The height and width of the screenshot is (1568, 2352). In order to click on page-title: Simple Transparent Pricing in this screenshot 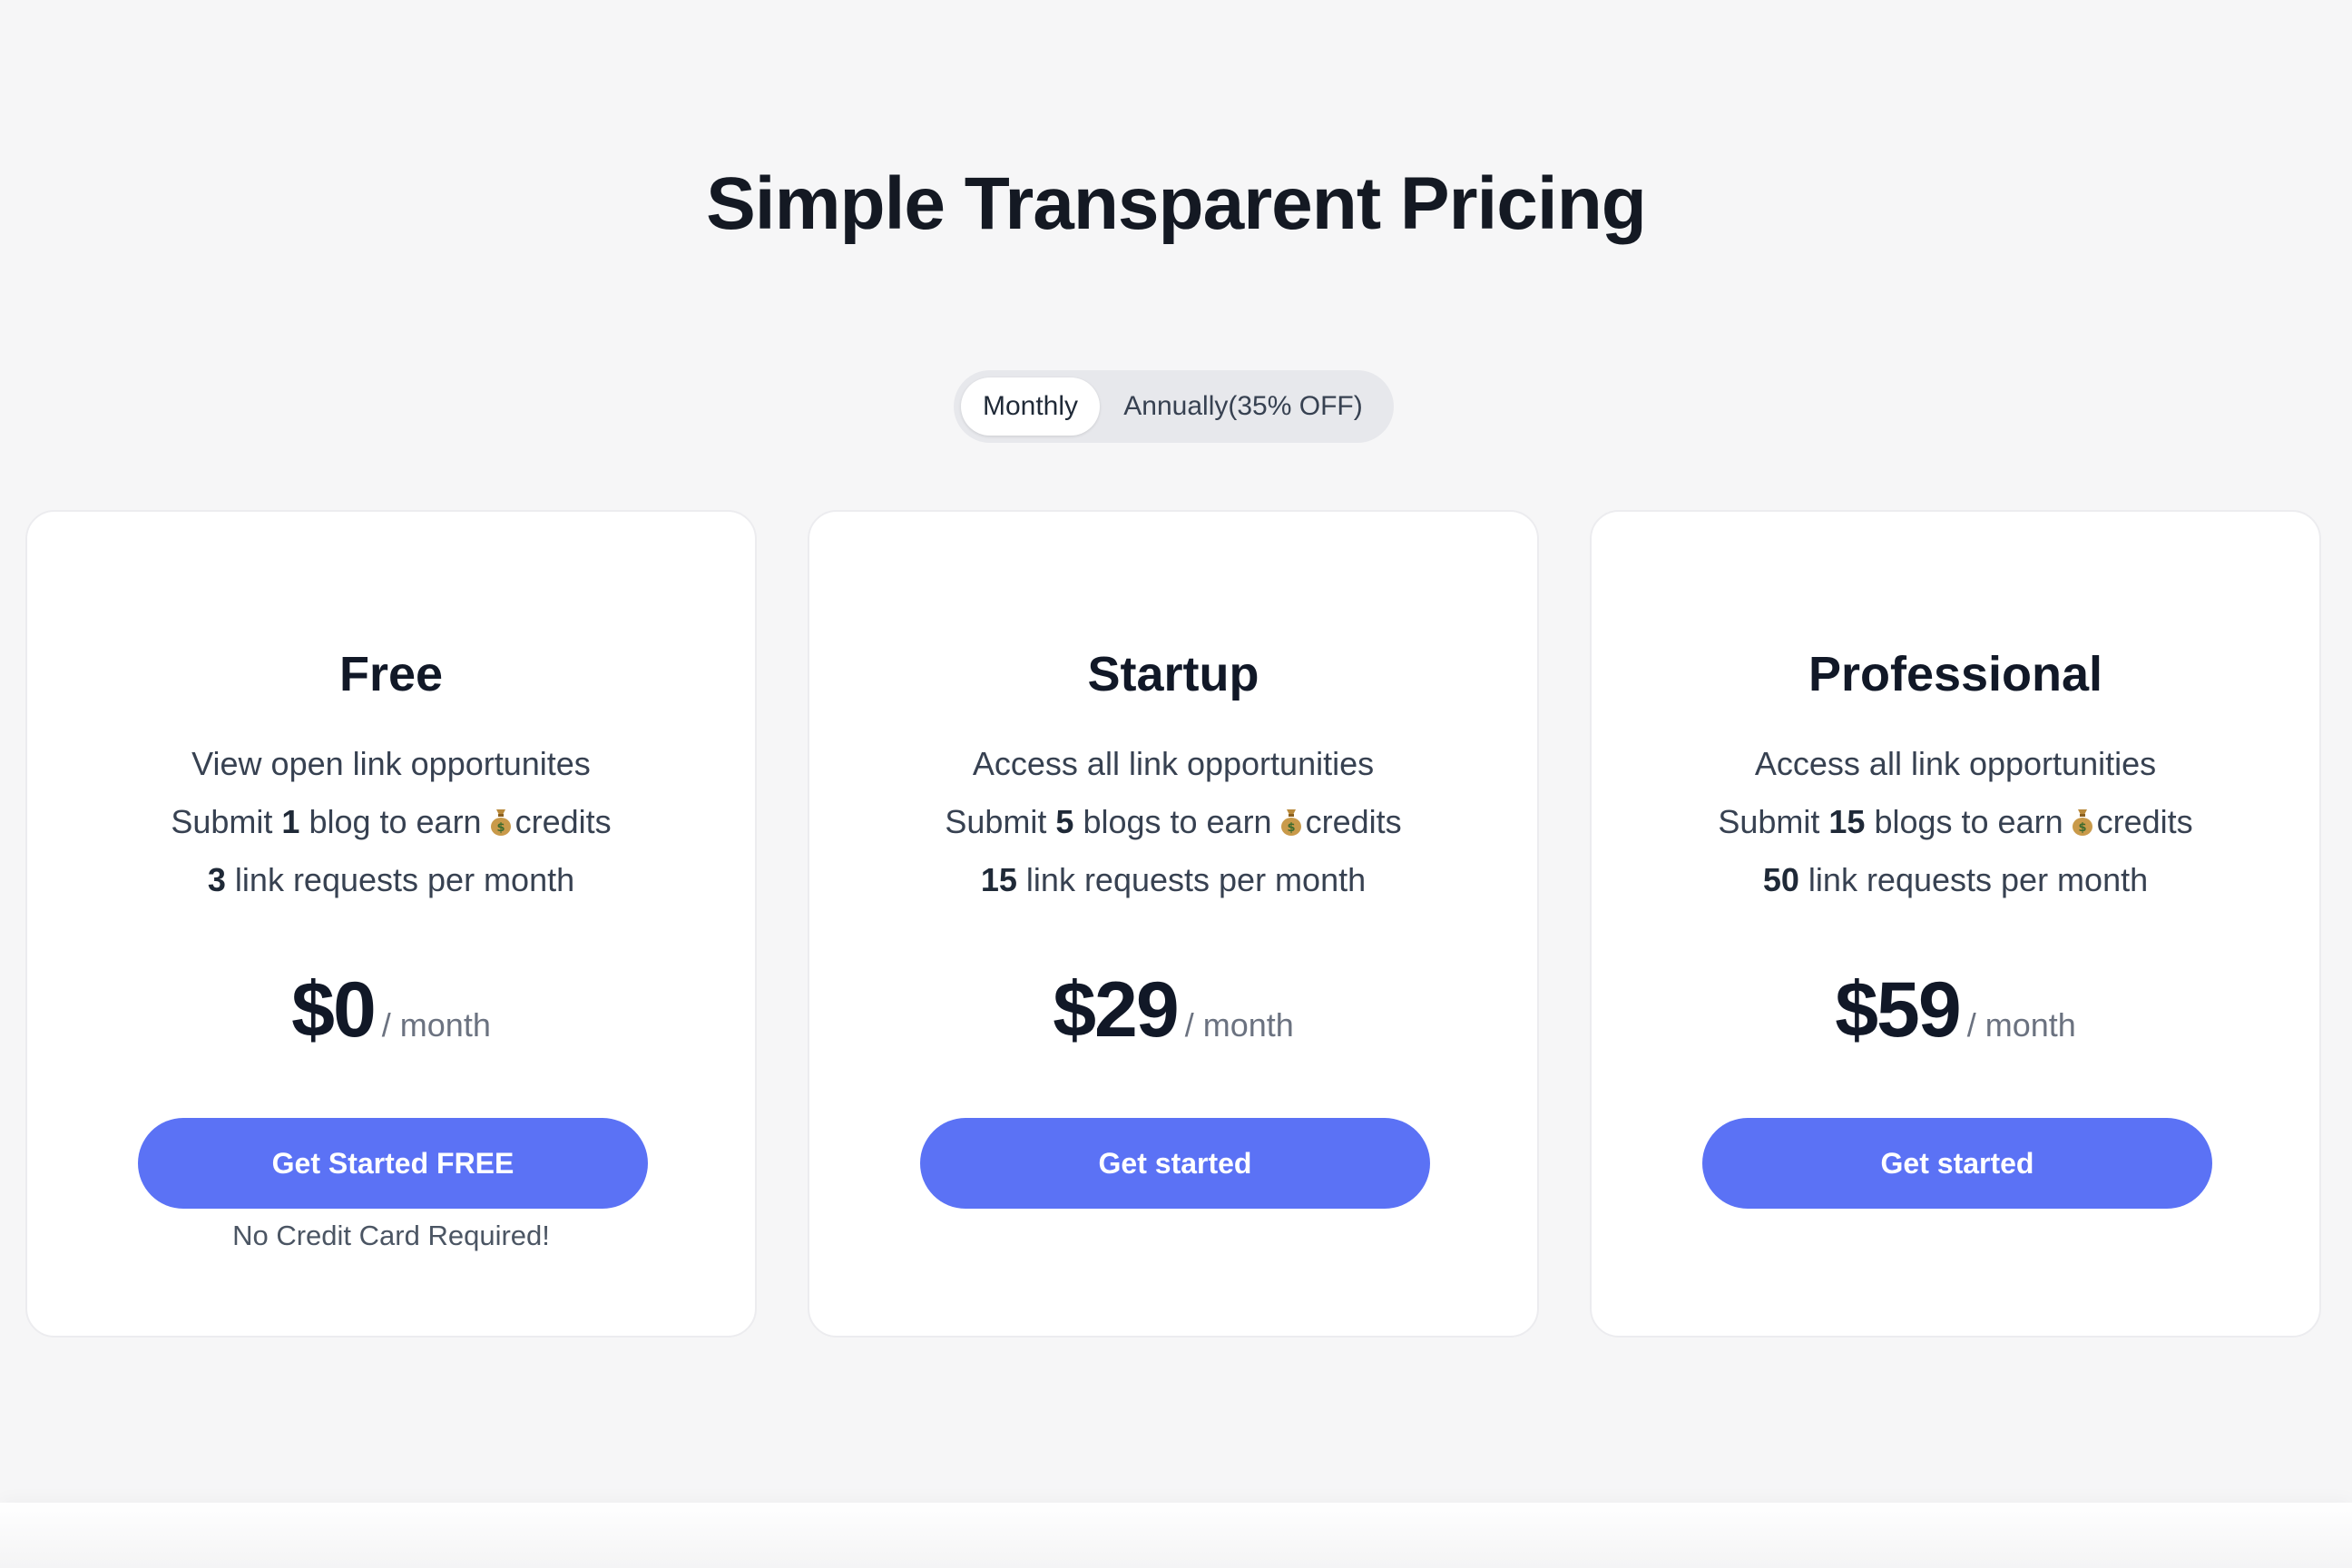, I will do `click(1176, 203)`.